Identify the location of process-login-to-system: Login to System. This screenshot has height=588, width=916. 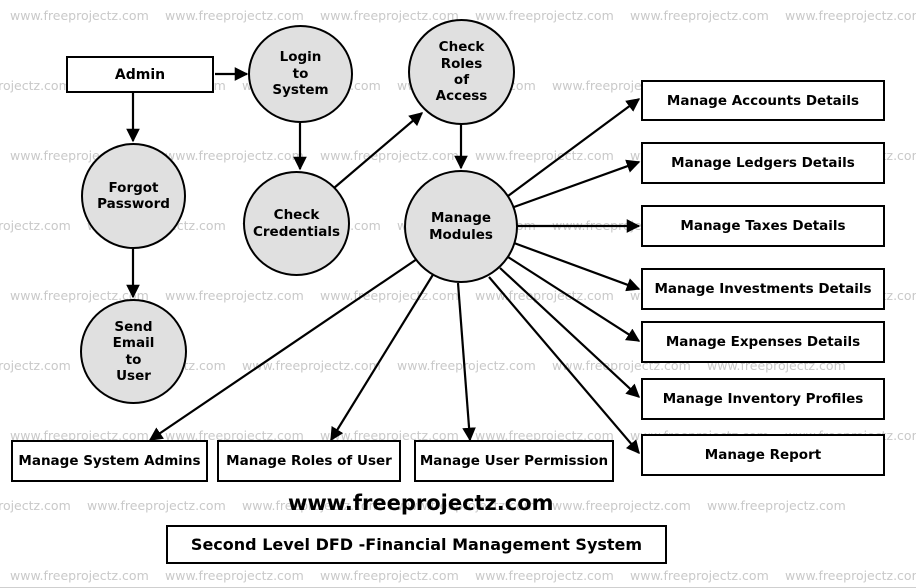
(300, 74).